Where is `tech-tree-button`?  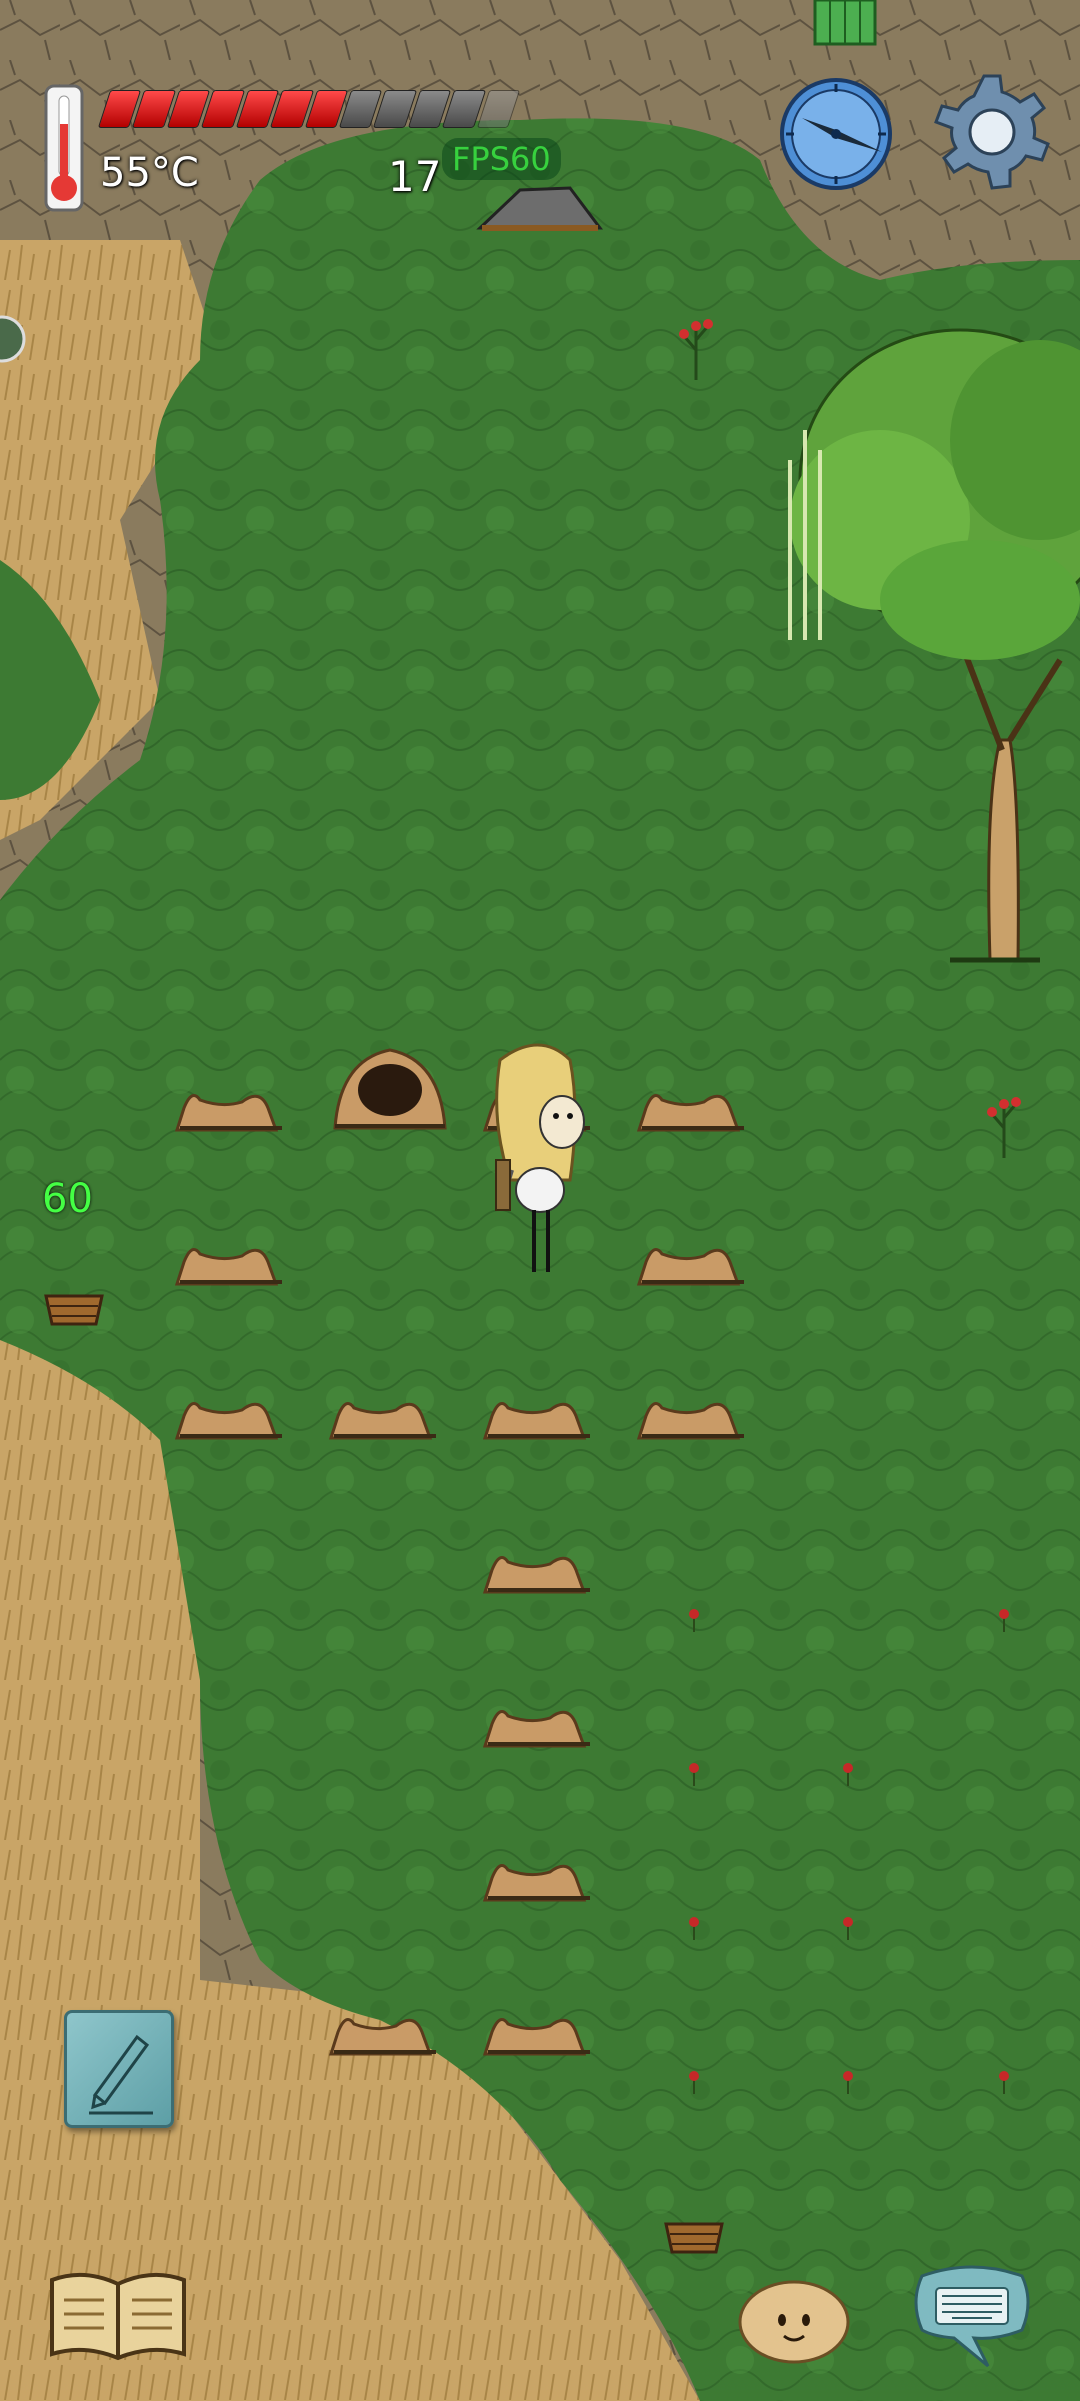
tech-tree-button is located at coordinates (118, 2314).